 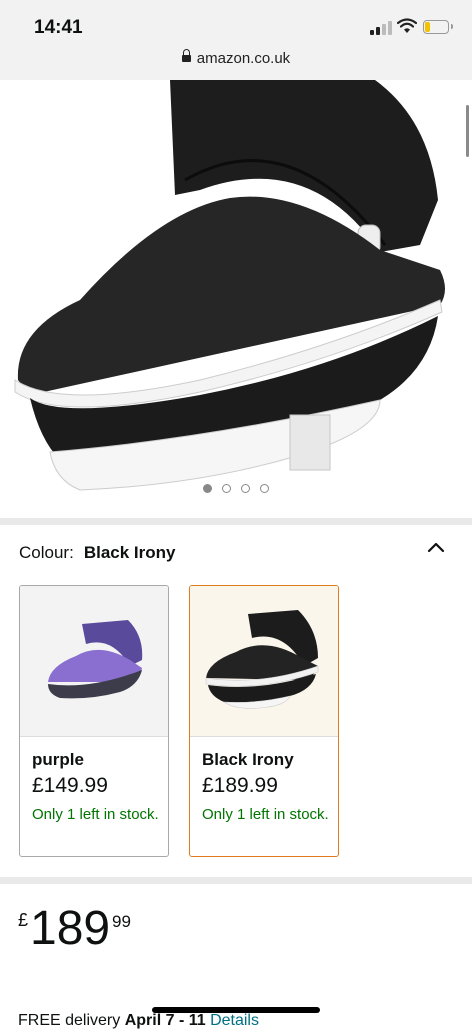 I want to click on option-name: Black Irony, so click(x=248, y=759).